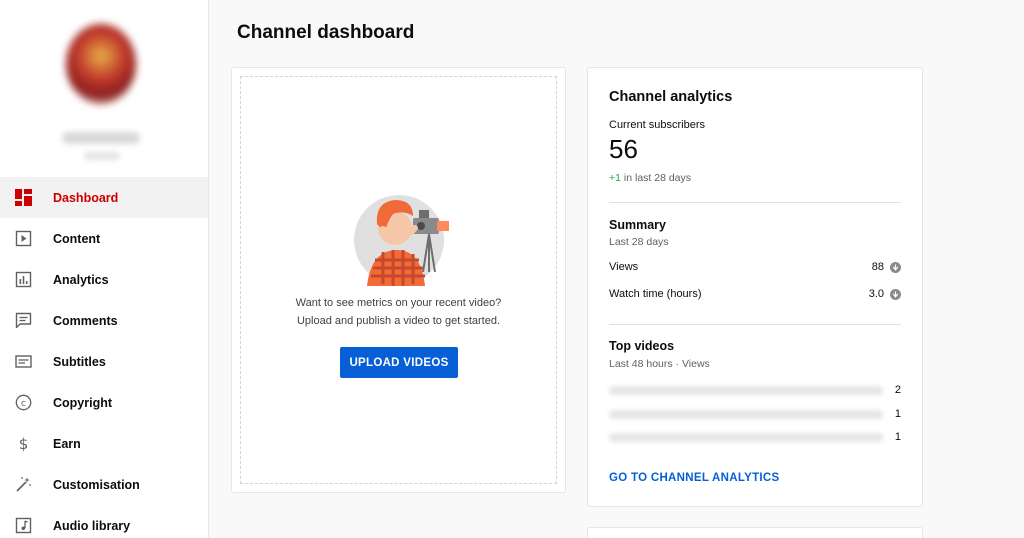 The width and height of the screenshot is (1024, 538). I want to click on subtitles-icon, so click(23, 362).